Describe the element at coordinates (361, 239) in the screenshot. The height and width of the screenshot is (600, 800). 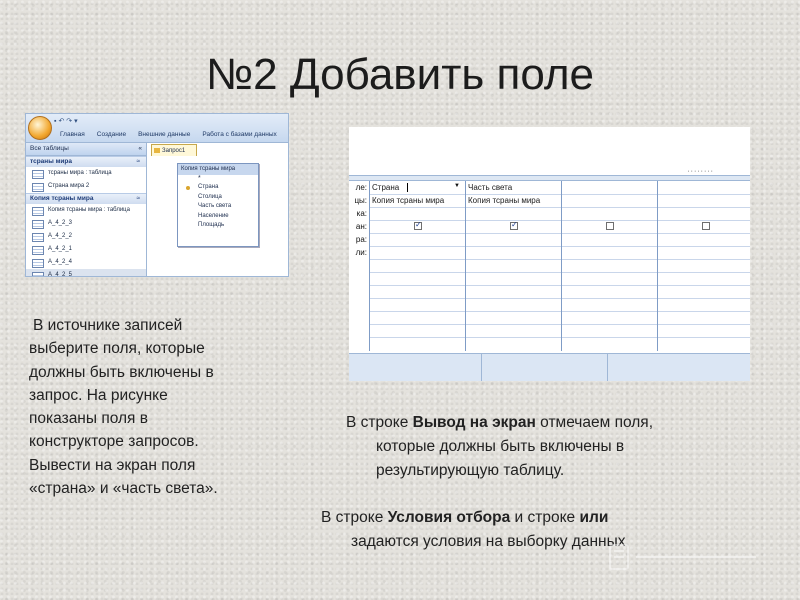
I see `grid-row-label: ра:` at that location.